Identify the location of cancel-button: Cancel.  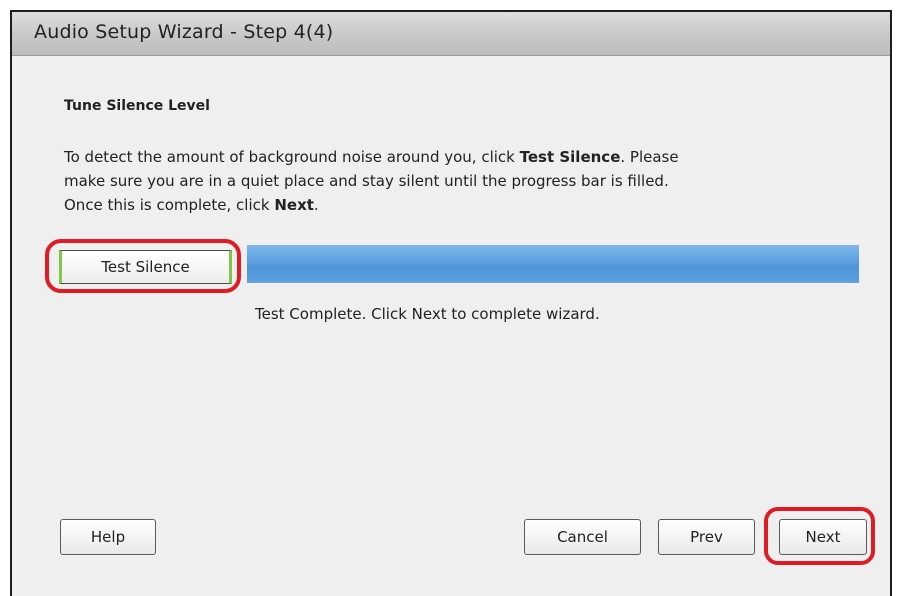
(582, 537).